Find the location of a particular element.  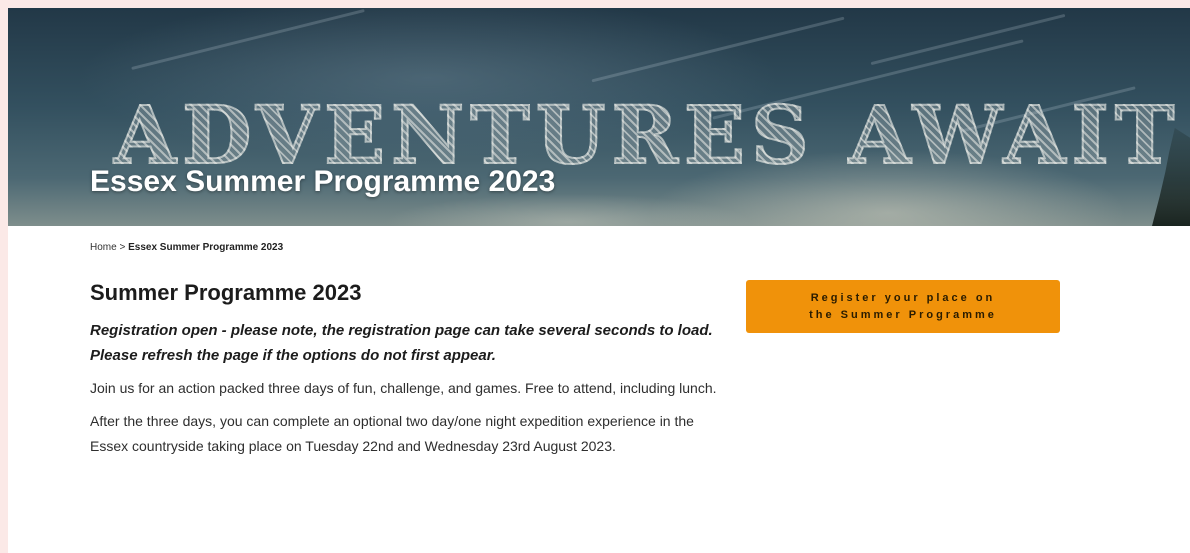

section-heading: Summer Programme 2023 is located at coordinates (226, 292).